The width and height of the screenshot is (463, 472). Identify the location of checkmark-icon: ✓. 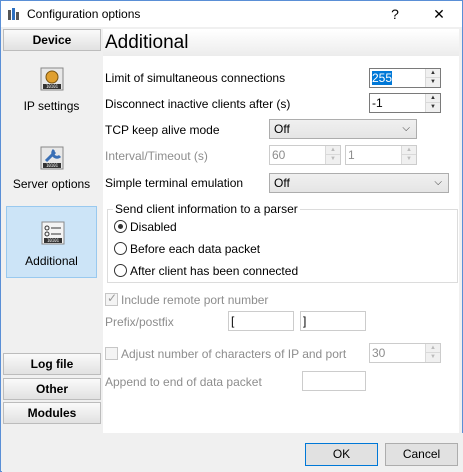
(112, 298).